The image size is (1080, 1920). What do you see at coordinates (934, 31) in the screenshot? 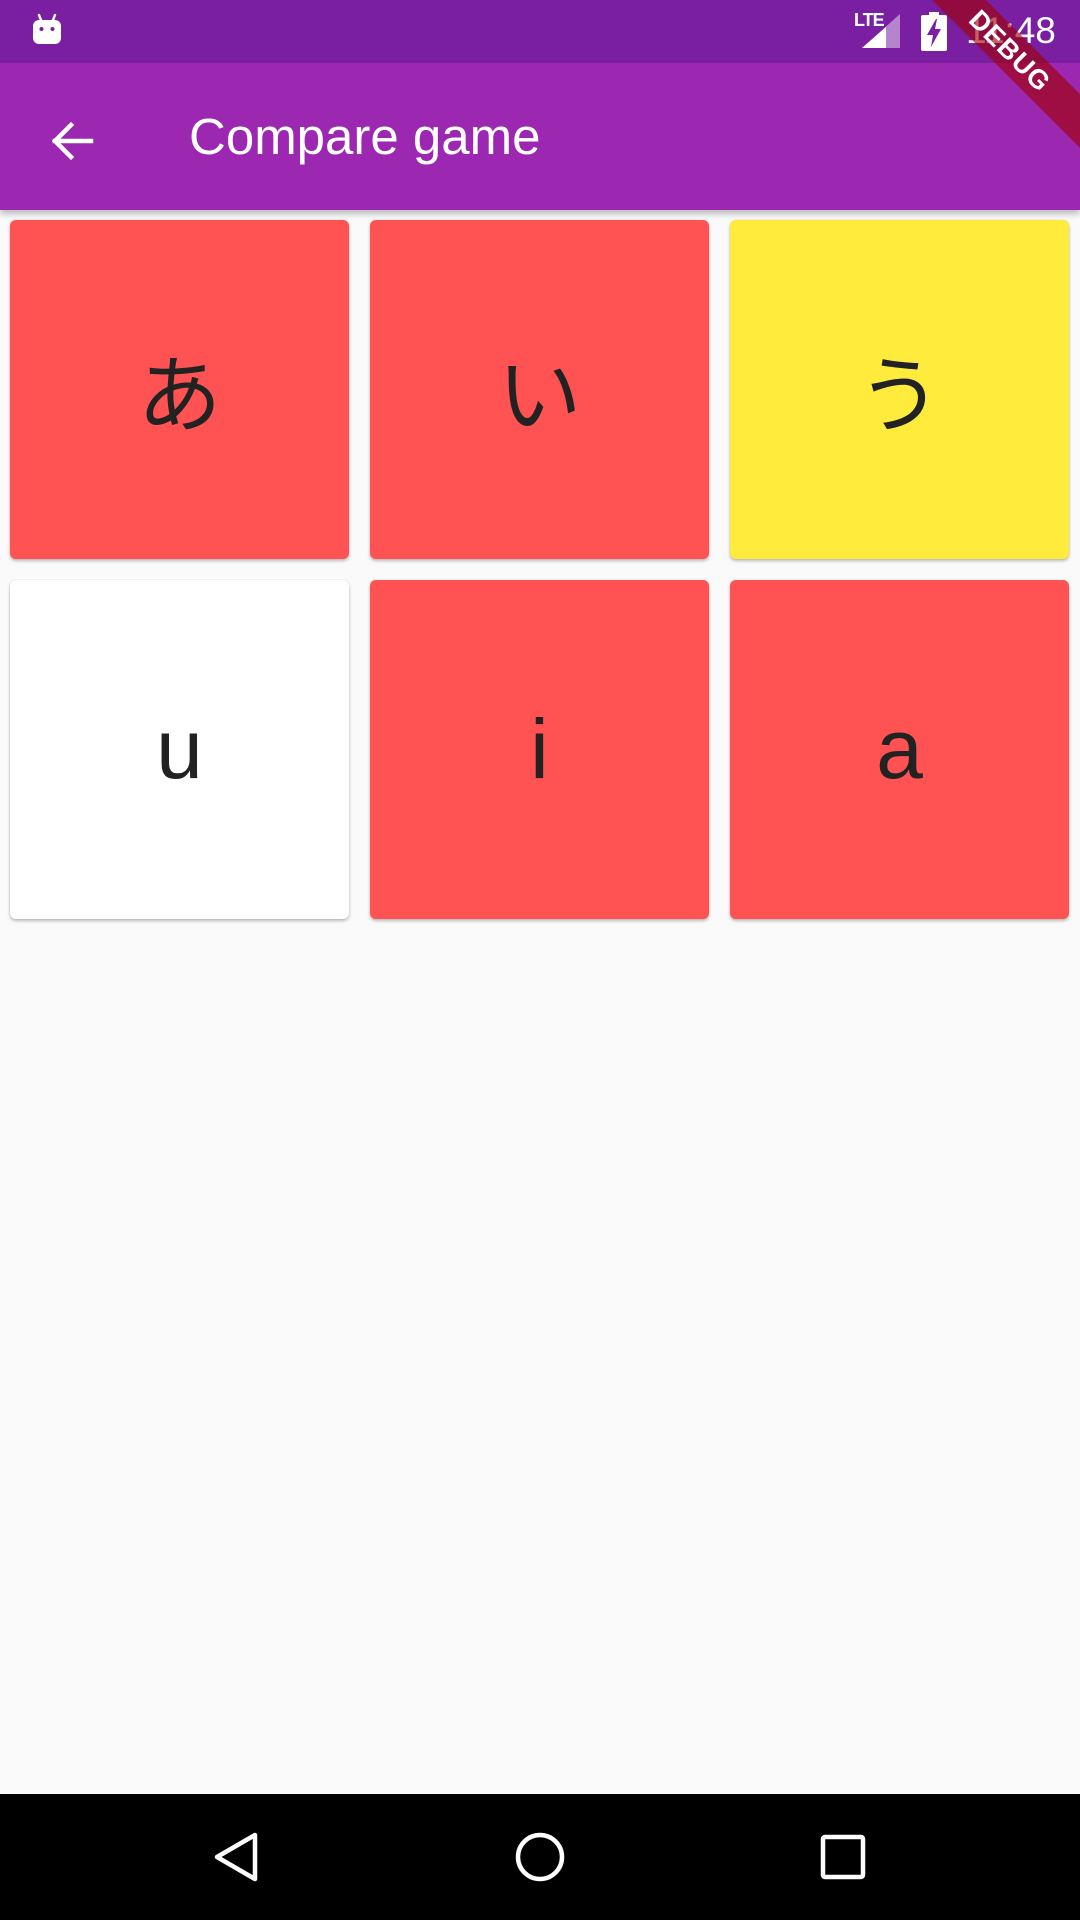
I see `battery-charging-icon` at bounding box center [934, 31].